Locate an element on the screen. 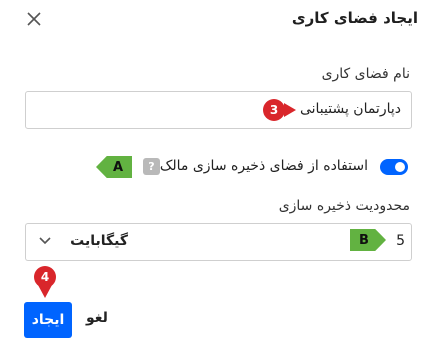  create-button: ایجاد is located at coordinates (48, 320).